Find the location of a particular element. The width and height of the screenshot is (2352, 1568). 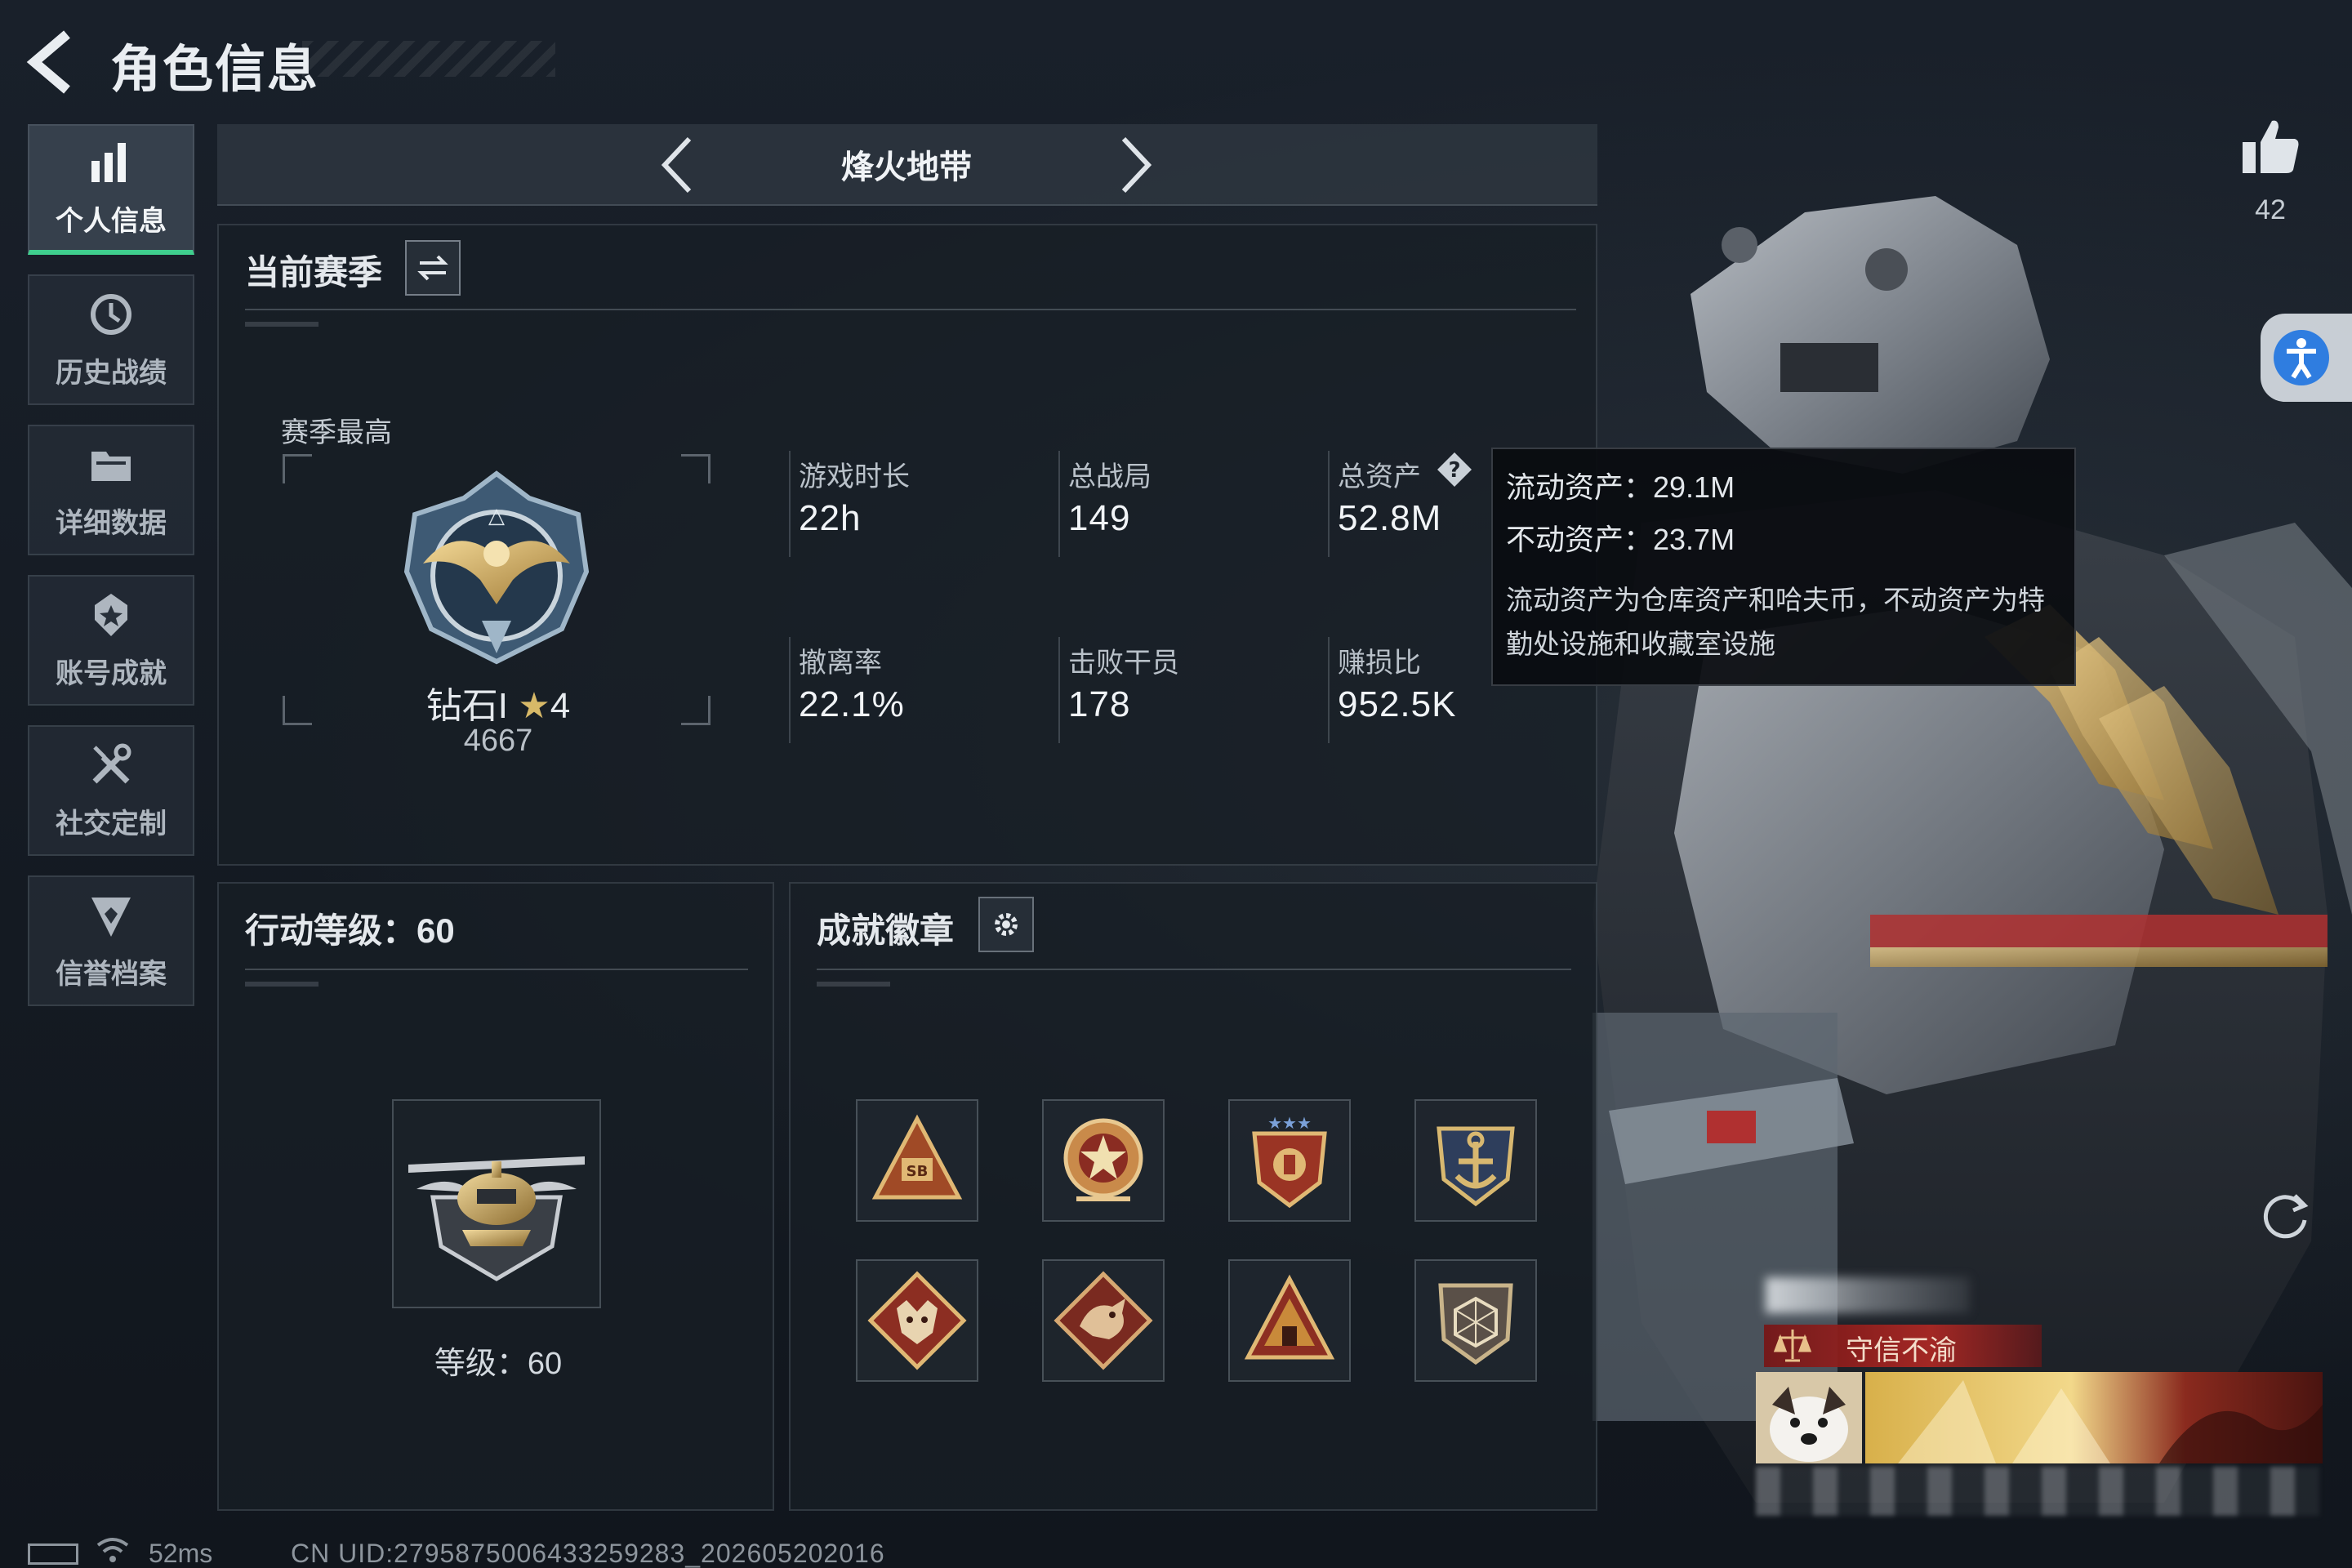

accessibility-button is located at coordinates (2306, 358).